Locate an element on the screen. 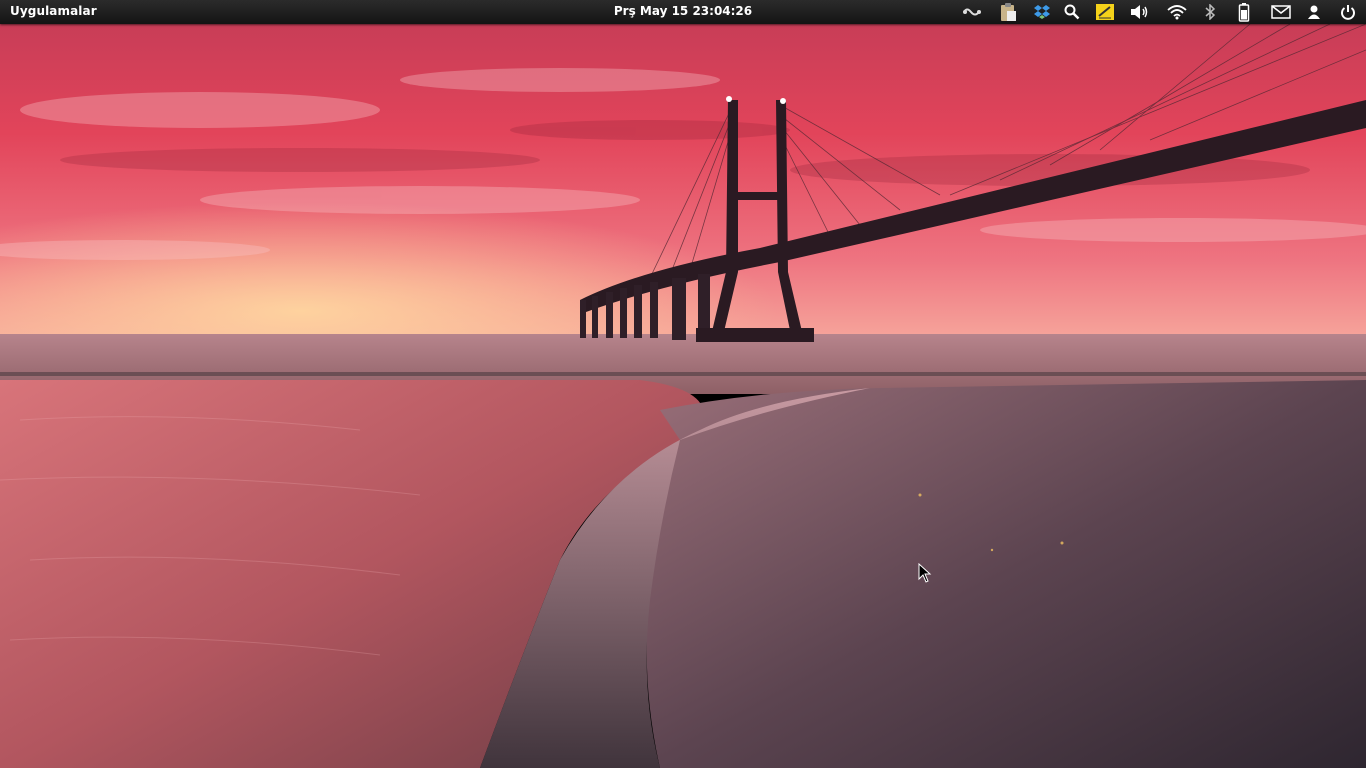  power-icon is located at coordinates (1348, 12).